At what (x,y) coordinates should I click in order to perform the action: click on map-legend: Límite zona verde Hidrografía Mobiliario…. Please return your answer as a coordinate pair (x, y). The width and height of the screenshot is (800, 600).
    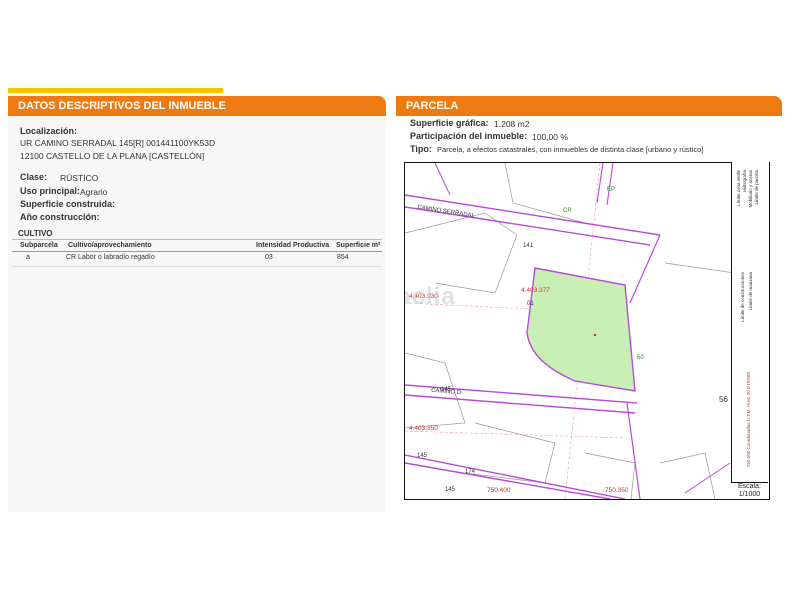
    Looking at the image, I should click on (750, 330).